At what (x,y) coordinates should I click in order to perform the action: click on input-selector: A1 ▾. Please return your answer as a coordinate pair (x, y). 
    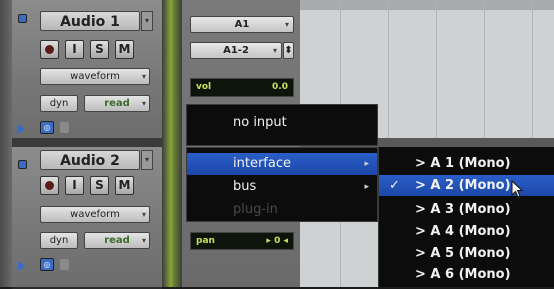
    Looking at the image, I should click on (242, 24).